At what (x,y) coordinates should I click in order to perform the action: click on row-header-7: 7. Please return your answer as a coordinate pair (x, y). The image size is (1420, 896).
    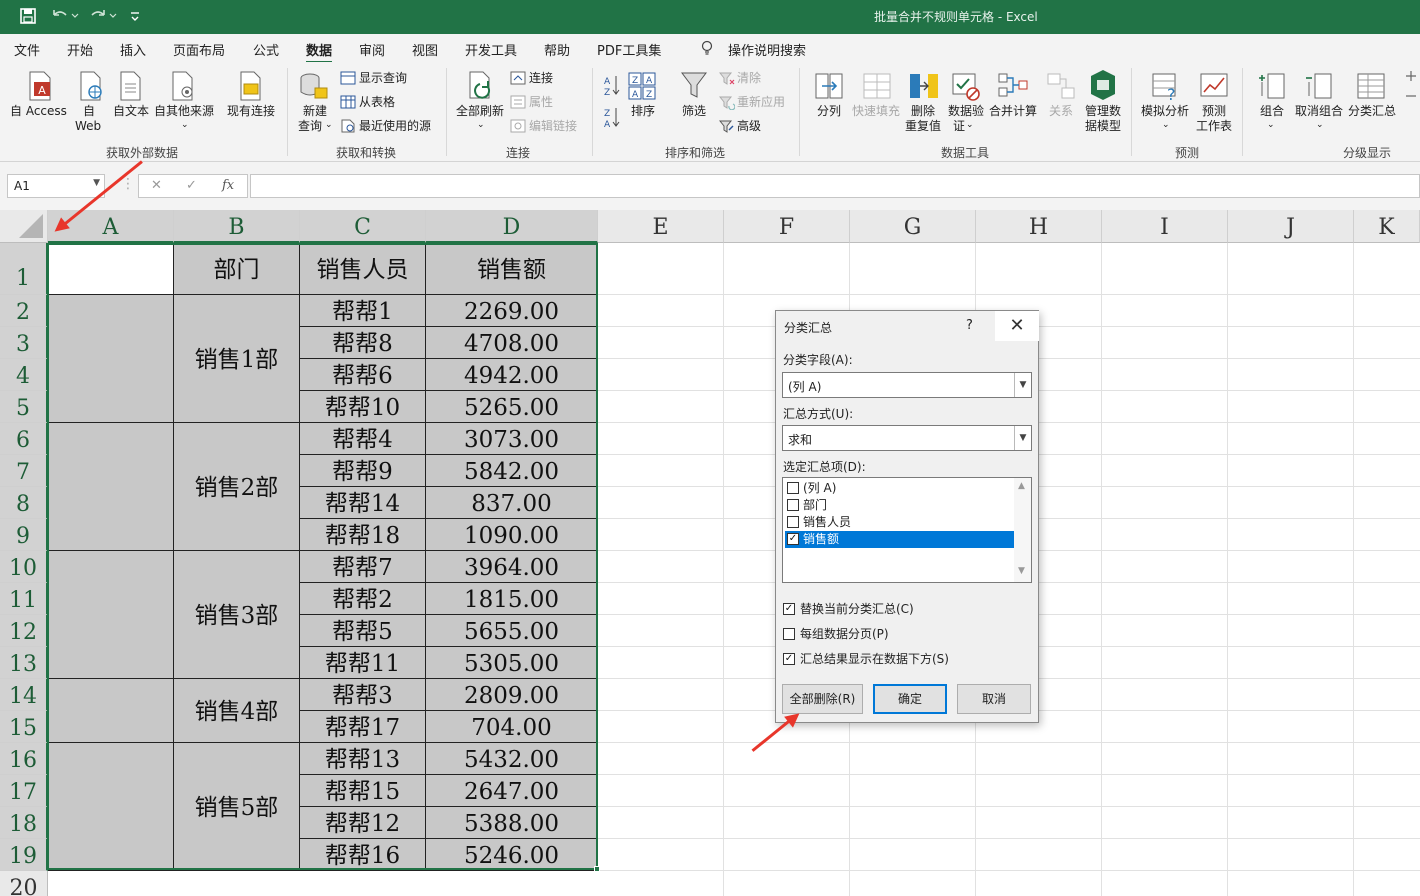
    Looking at the image, I should click on (24, 471).